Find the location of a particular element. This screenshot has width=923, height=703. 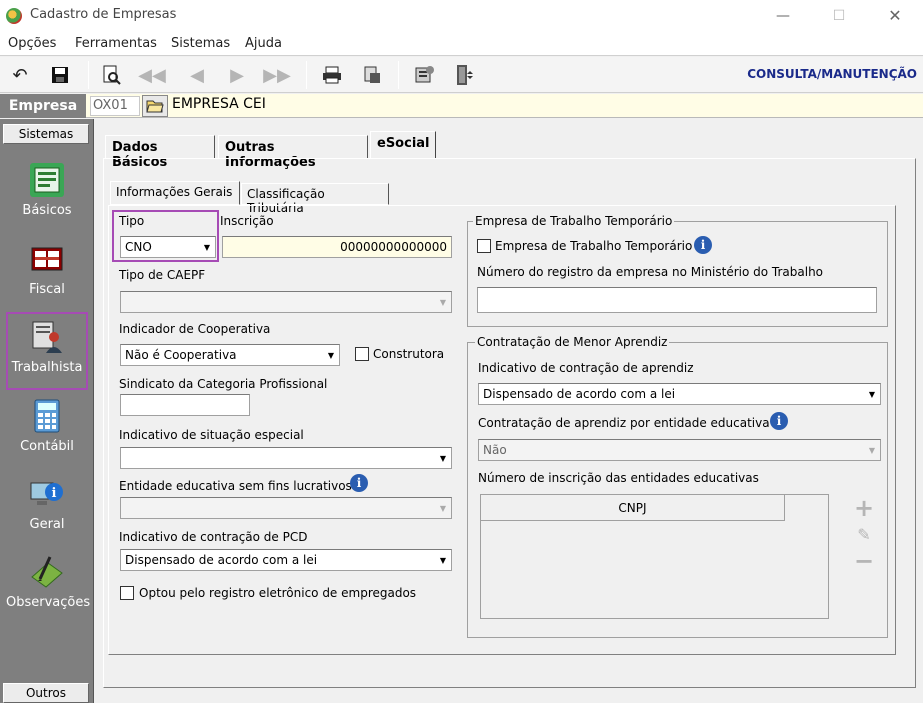

sidebar-item-observacoes: Observações is located at coordinates (48, 587).